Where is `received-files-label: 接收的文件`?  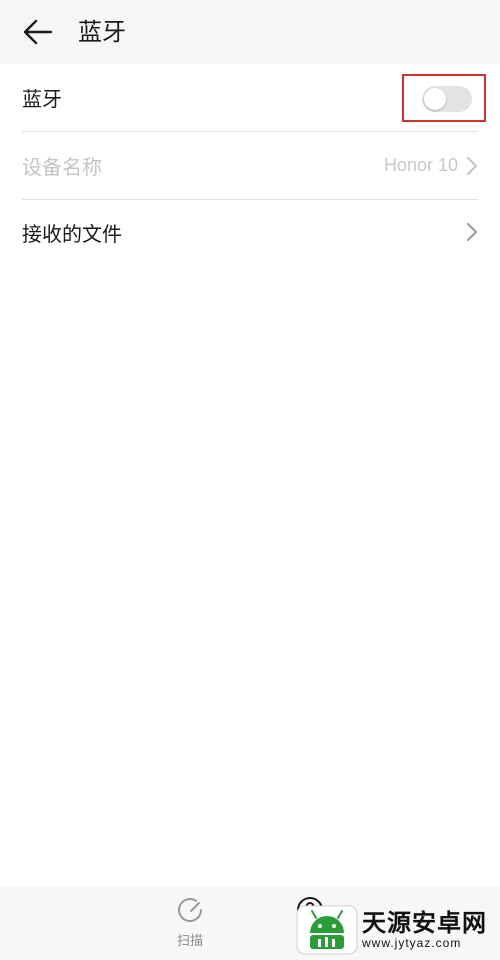
received-files-label: 接收的文件 is located at coordinates (72, 233).